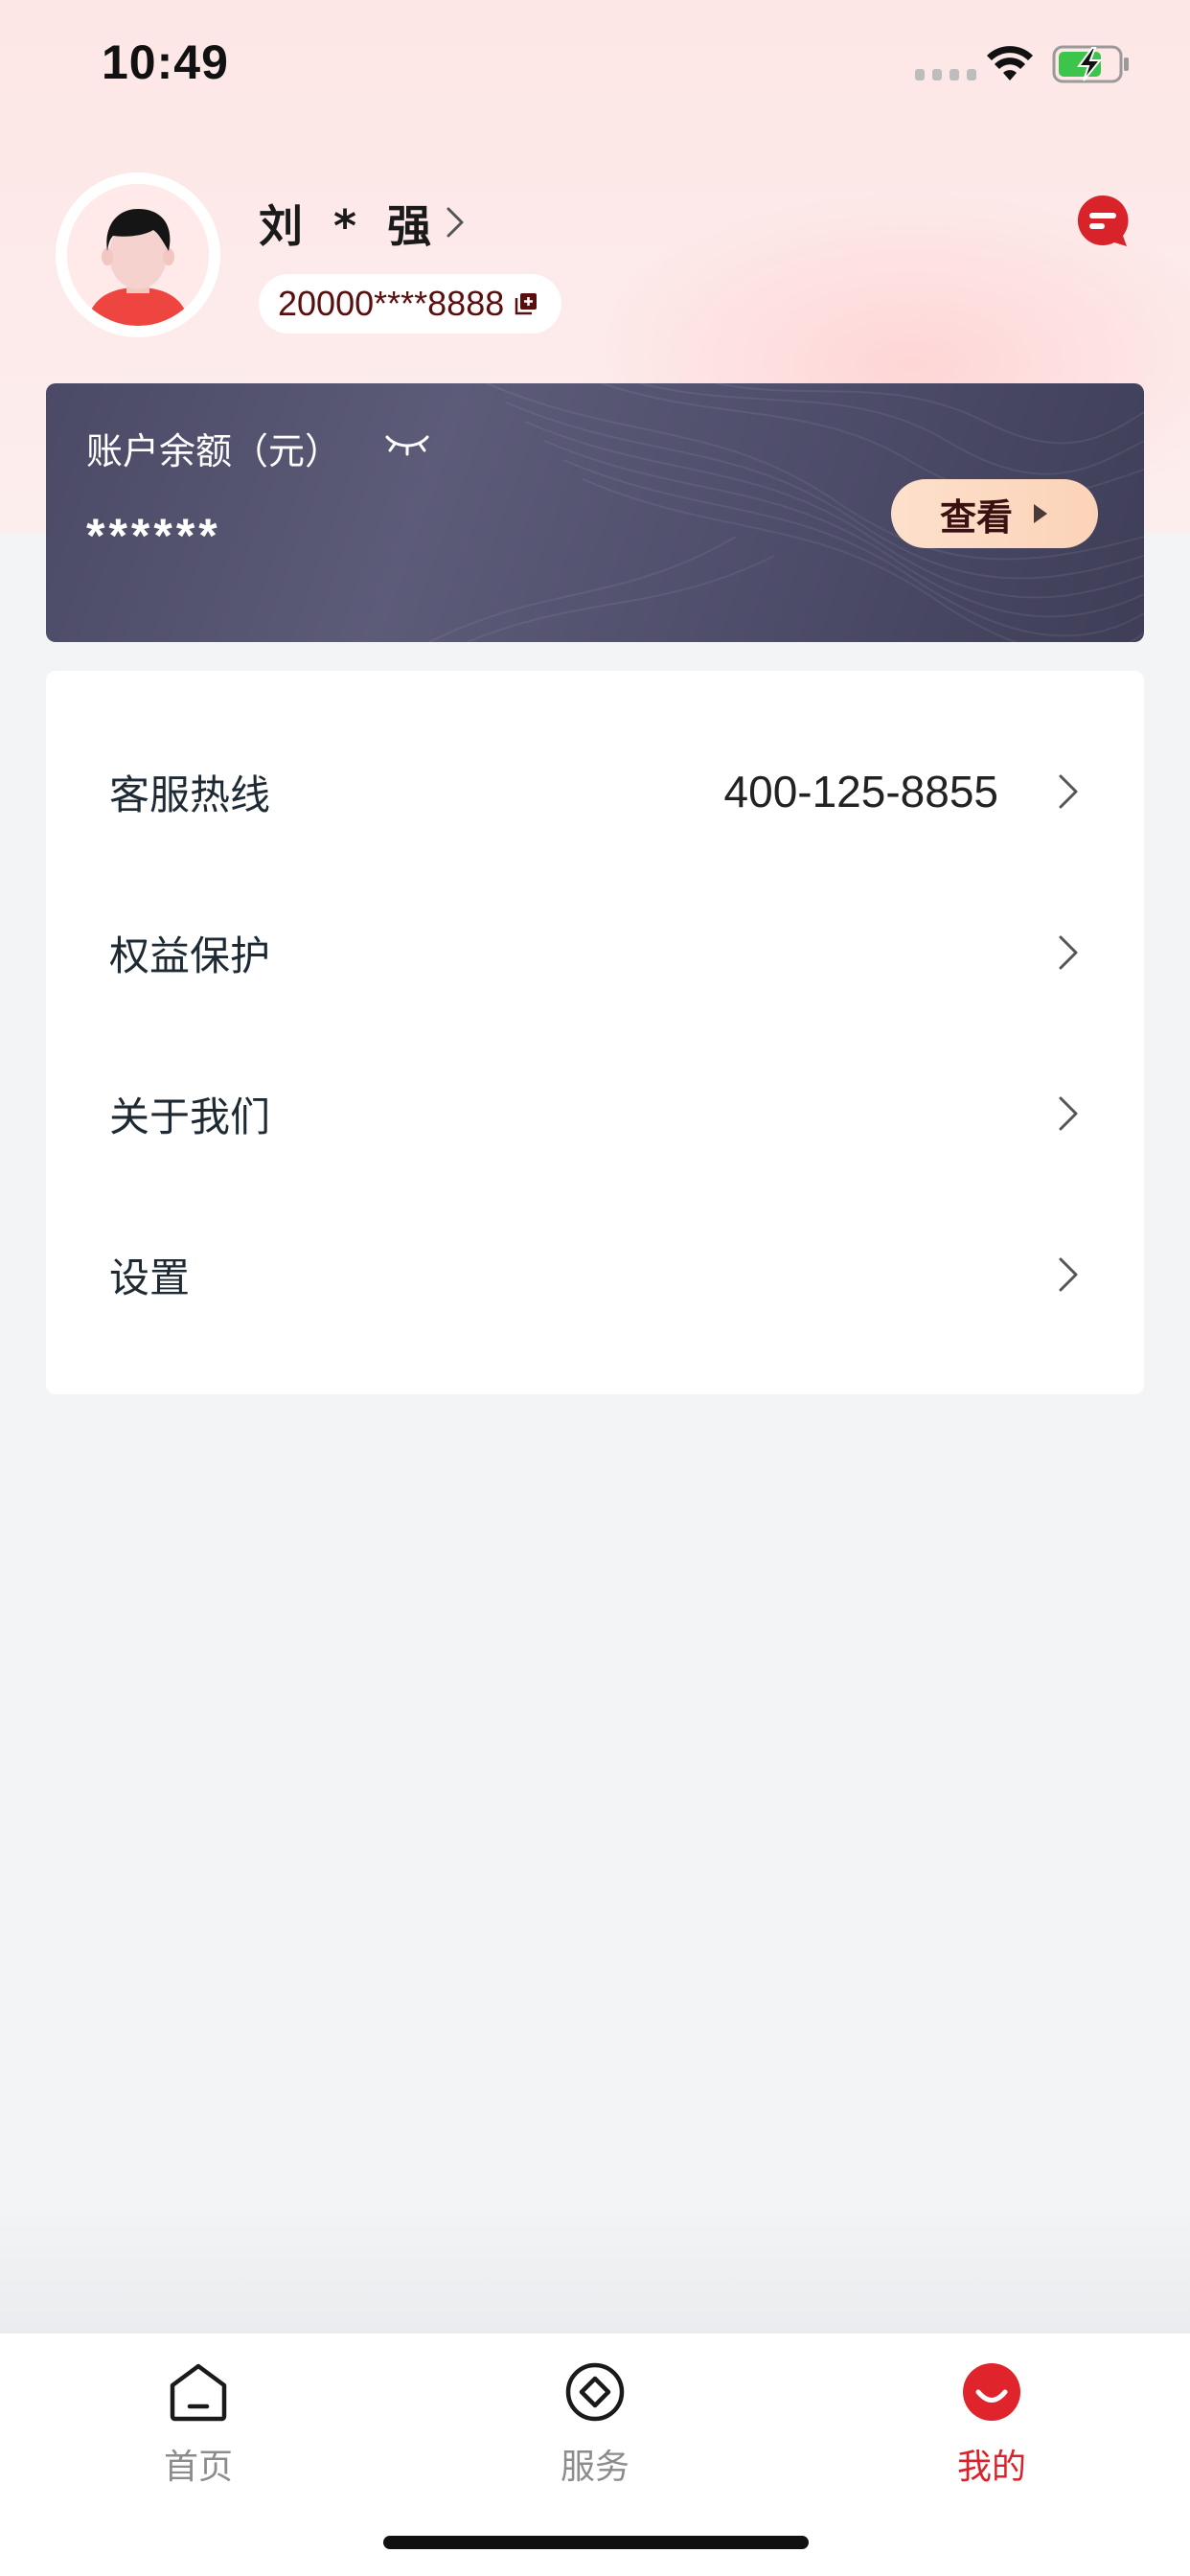 The height and width of the screenshot is (2576, 1190). Describe the element at coordinates (991, 2467) in the screenshot. I see `nav-label-mine: 我的` at that location.